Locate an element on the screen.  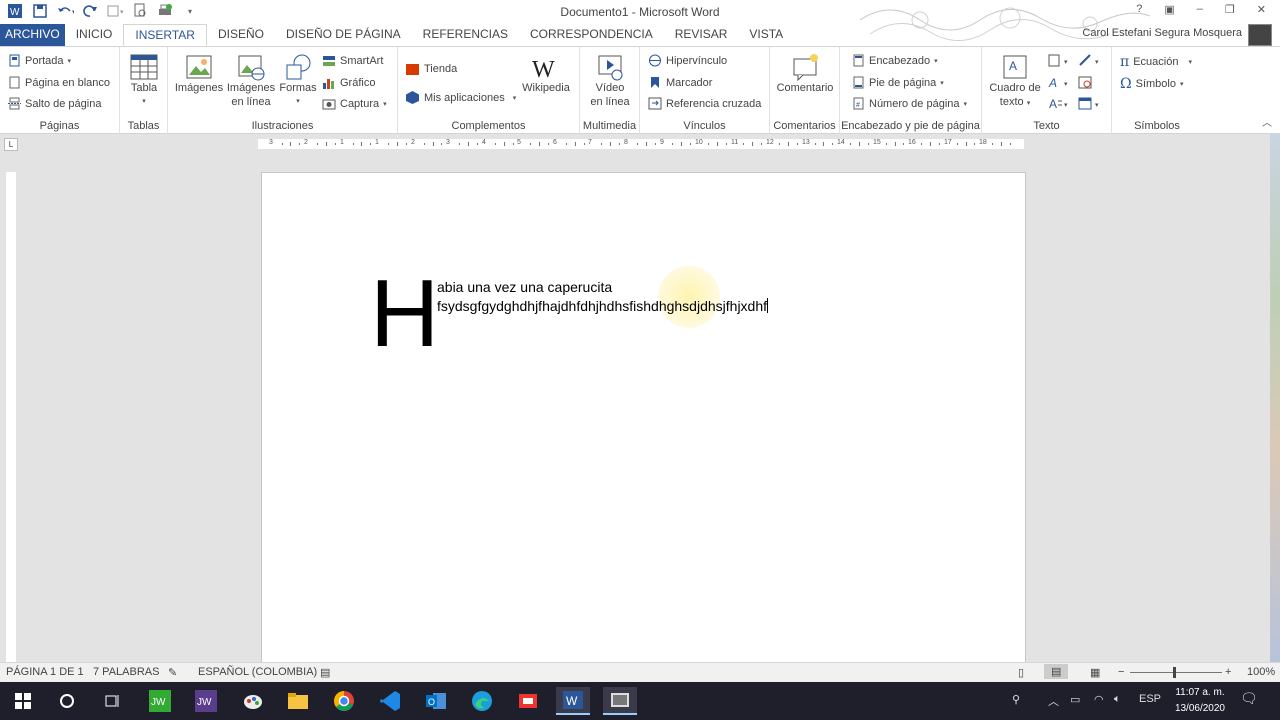
portada-button: Portada ▾ is located at coordinates (39, 60).